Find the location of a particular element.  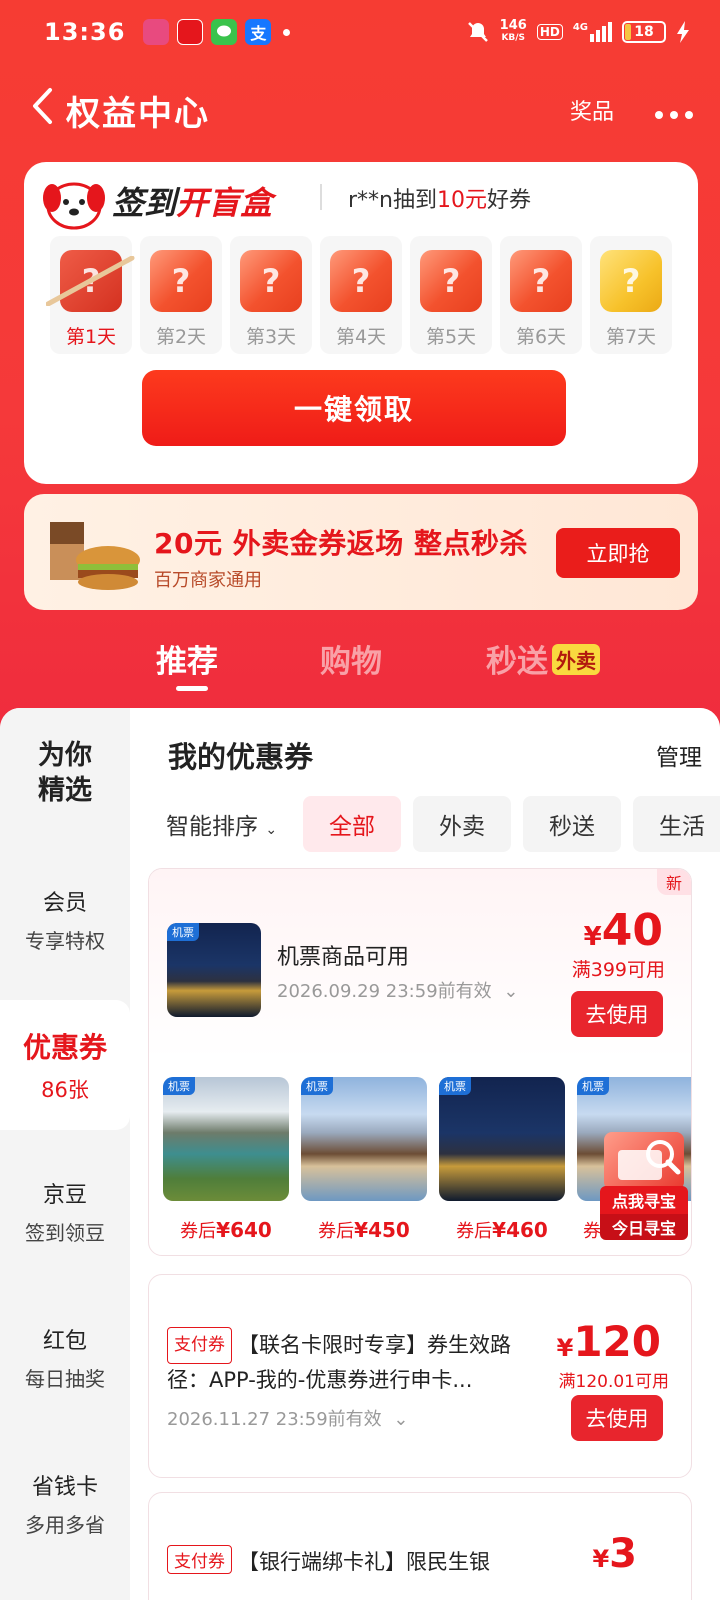

day-6-box: ? 第6天 is located at coordinates (541, 295).